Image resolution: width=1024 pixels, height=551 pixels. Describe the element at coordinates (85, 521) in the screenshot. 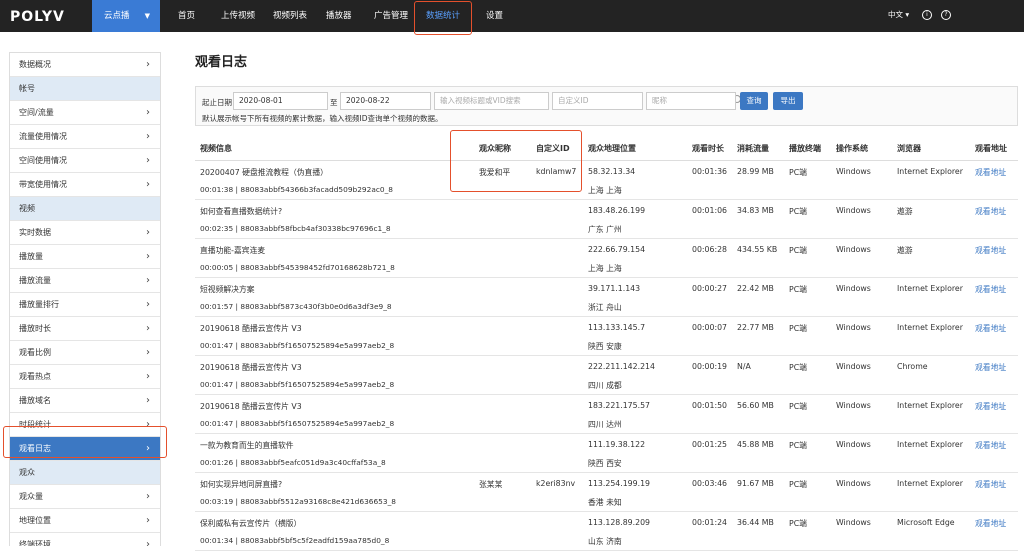

I see `sidebar-item: 地理位置 ›` at that location.